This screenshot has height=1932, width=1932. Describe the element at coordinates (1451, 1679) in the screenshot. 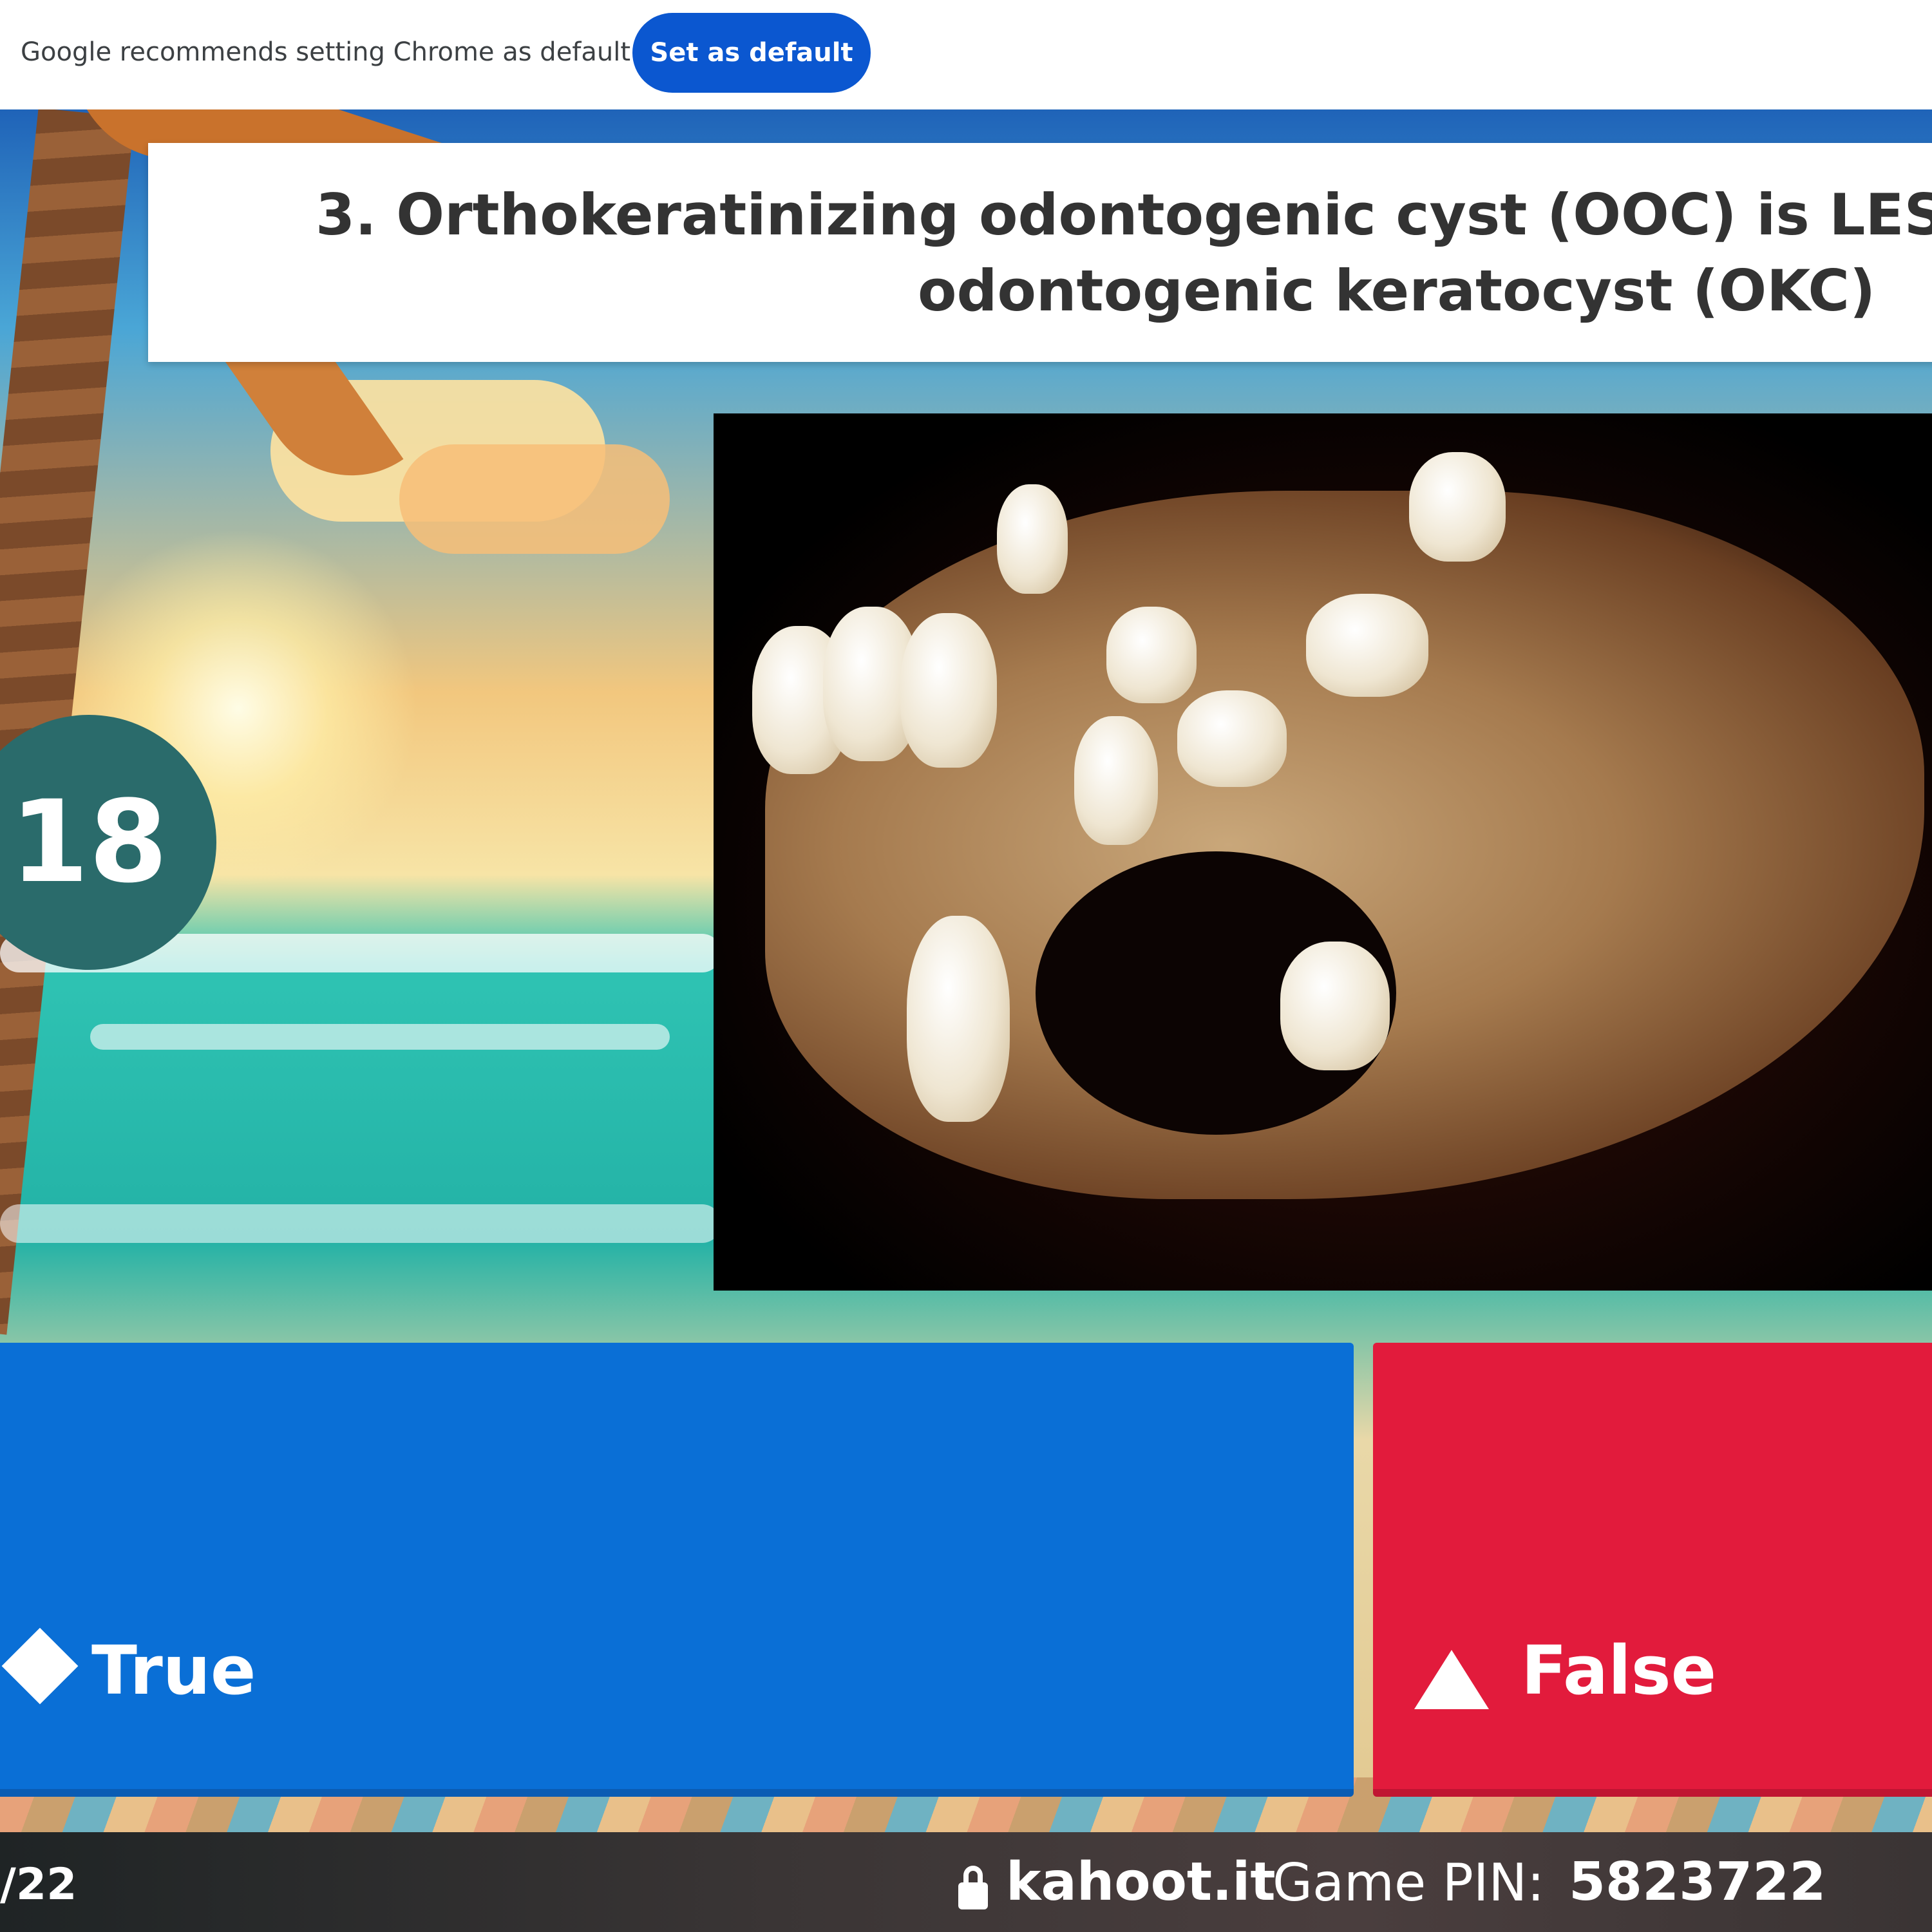

I see `triangle-icon` at that location.